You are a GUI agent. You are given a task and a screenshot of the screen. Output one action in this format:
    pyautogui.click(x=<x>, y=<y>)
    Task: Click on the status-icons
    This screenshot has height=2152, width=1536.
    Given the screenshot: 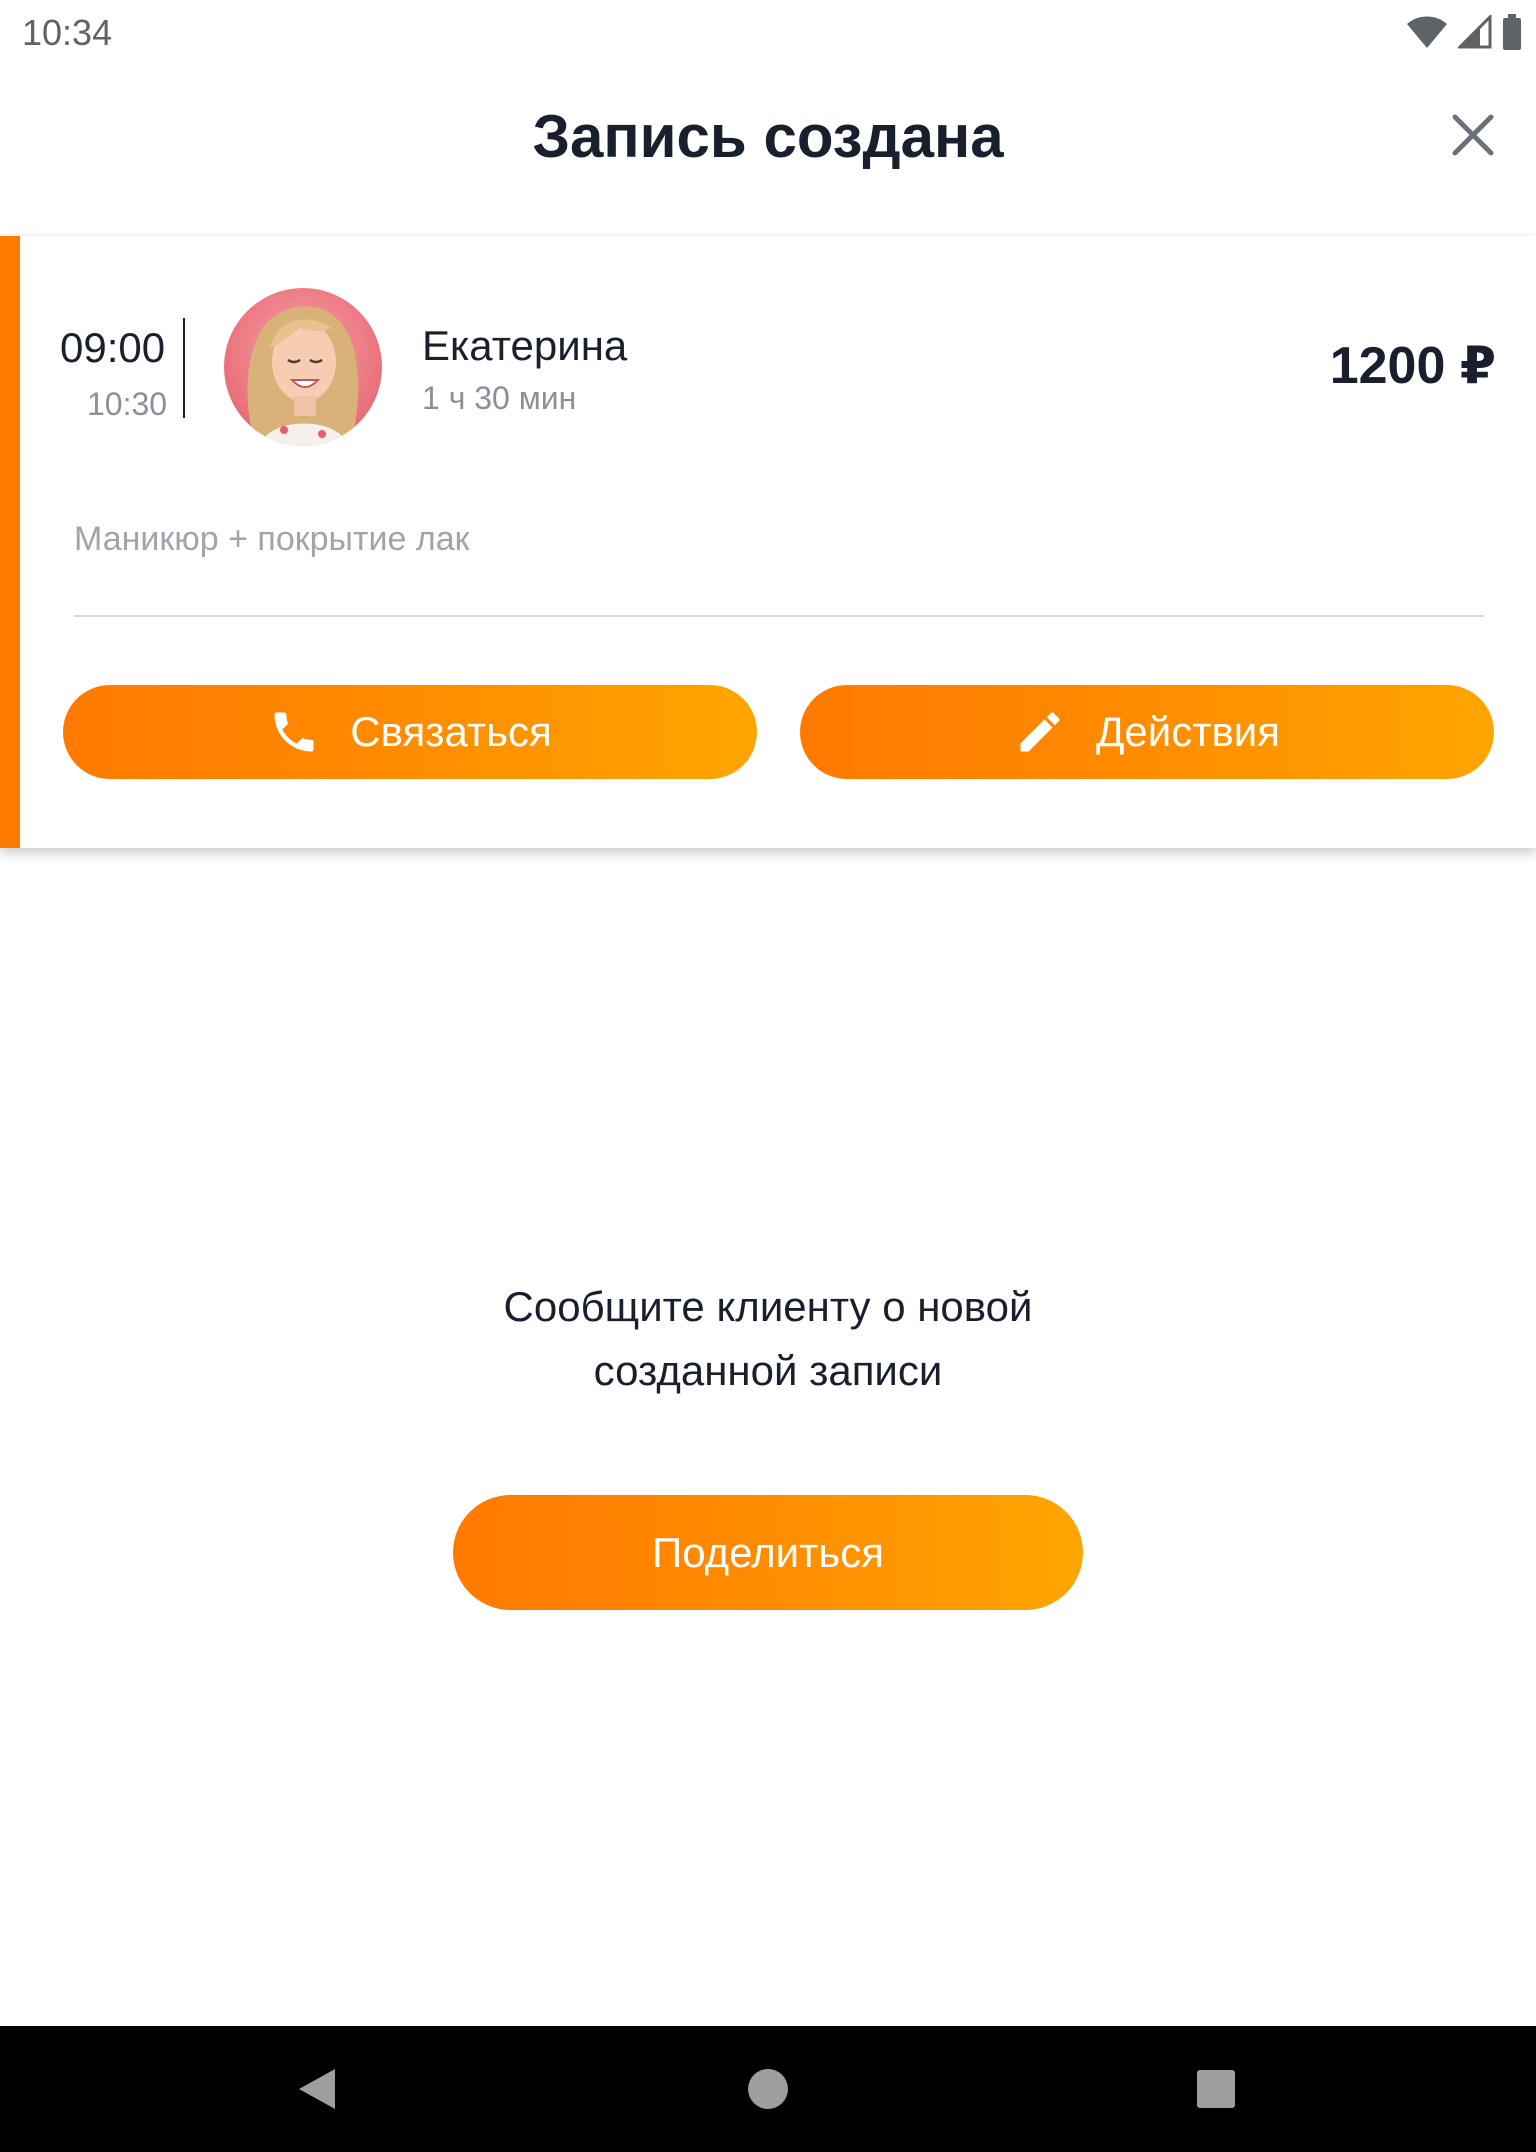 What is the action you would take?
    pyautogui.click(x=1464, y=32)
    